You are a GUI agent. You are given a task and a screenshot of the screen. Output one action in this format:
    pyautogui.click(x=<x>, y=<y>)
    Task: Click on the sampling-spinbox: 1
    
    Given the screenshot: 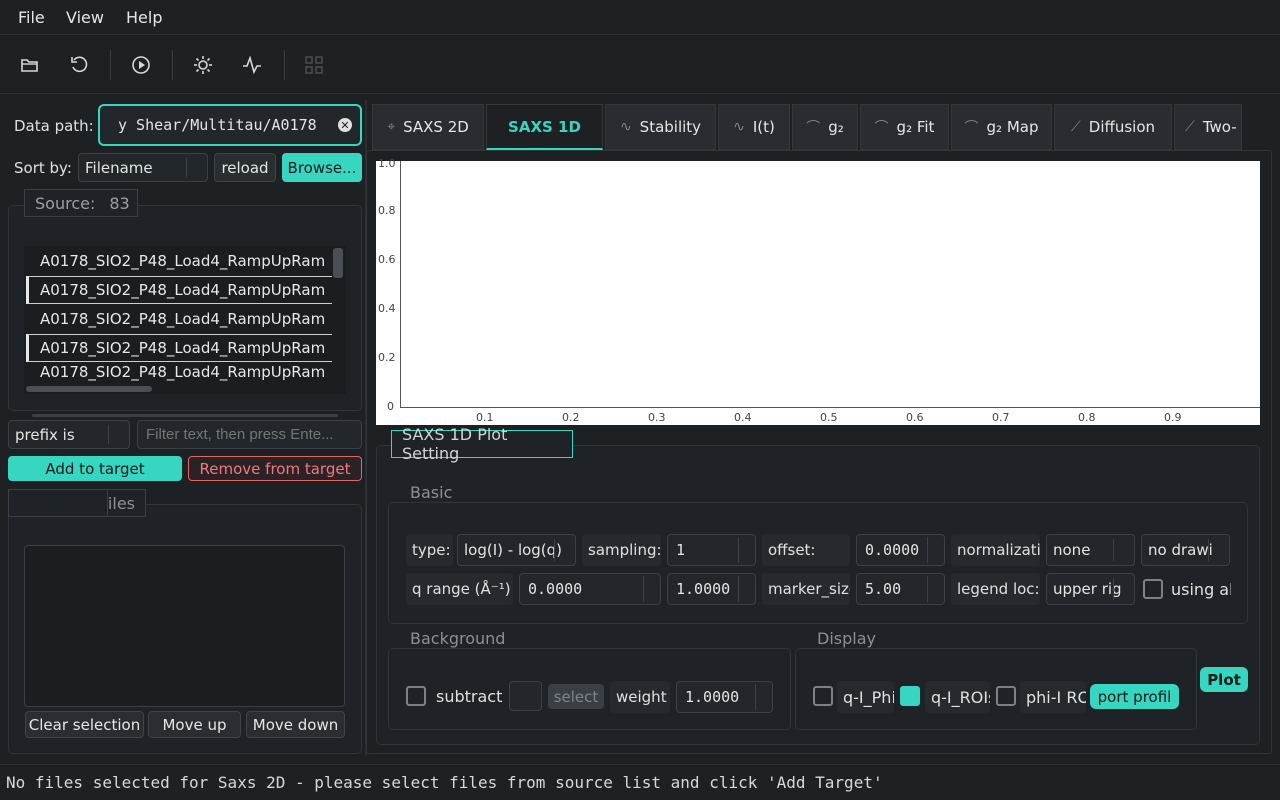 What is the action you would take?
    pyautogui.click(x=711, y=550)
    